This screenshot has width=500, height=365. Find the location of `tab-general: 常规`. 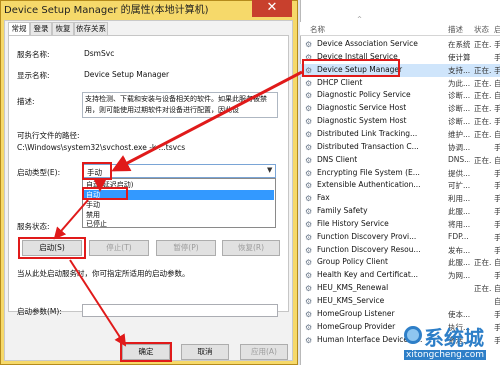

tab-general: 常规 is located at coordinates (19, 29).